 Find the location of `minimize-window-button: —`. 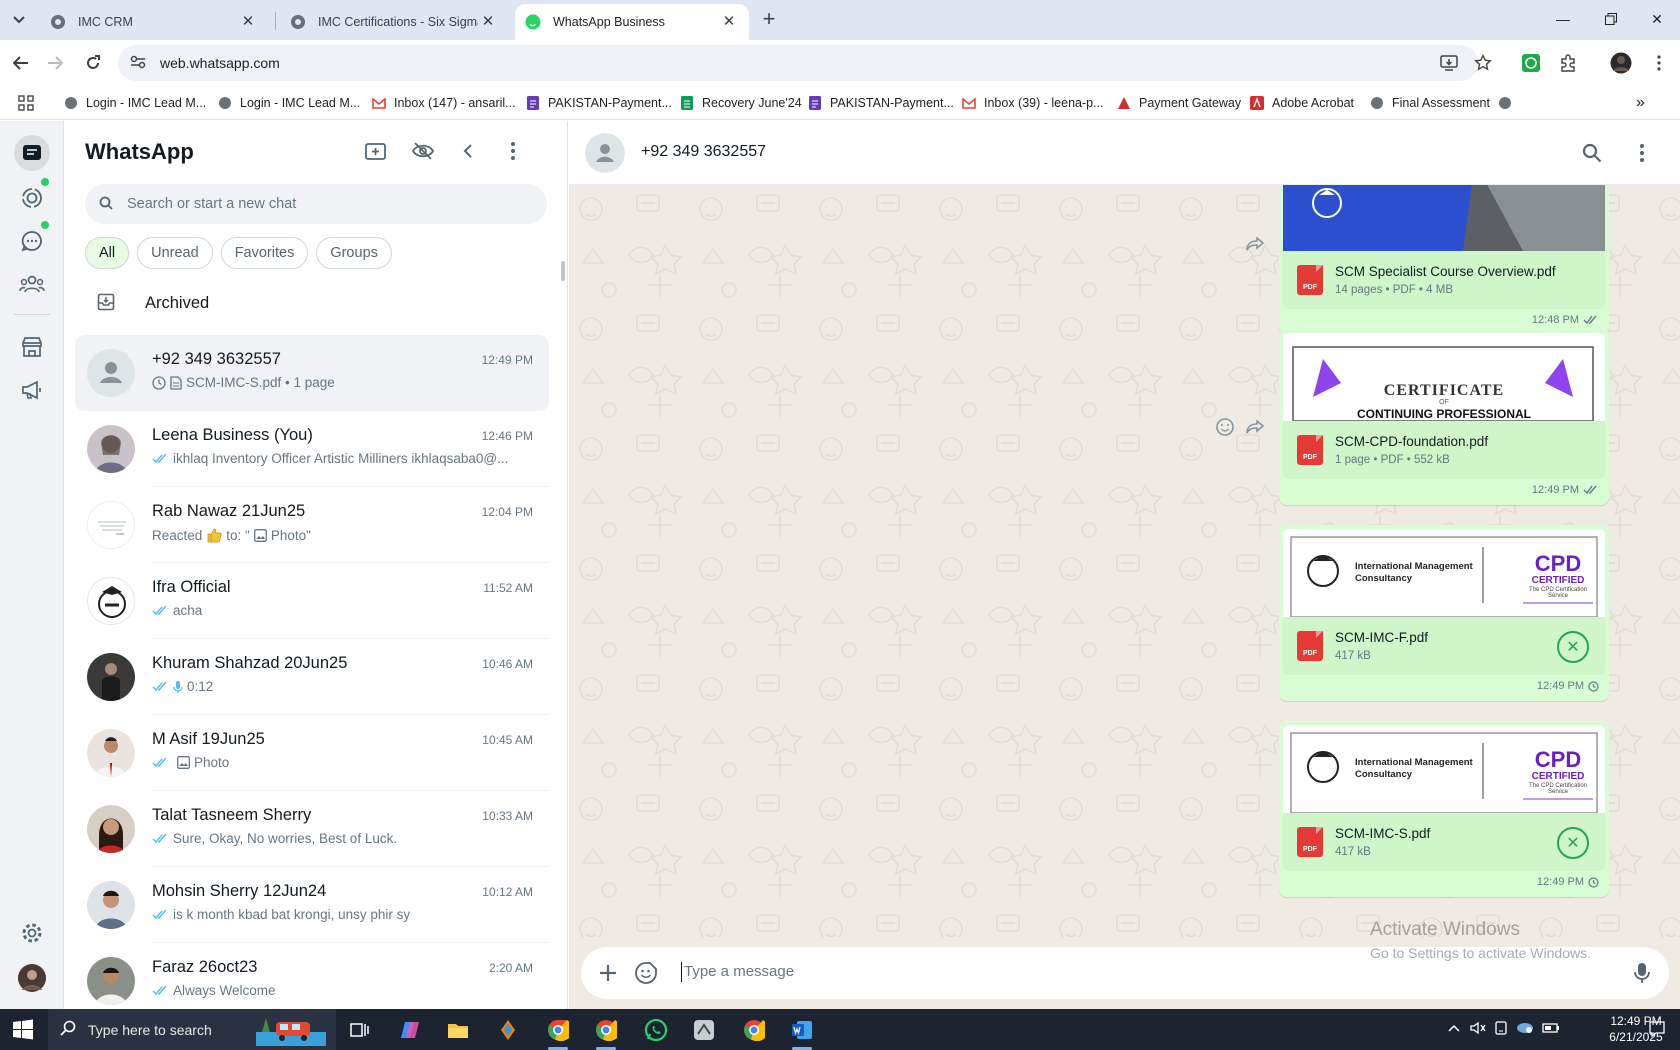

minimize-window-button: — is located at coordinates (1563, 19).